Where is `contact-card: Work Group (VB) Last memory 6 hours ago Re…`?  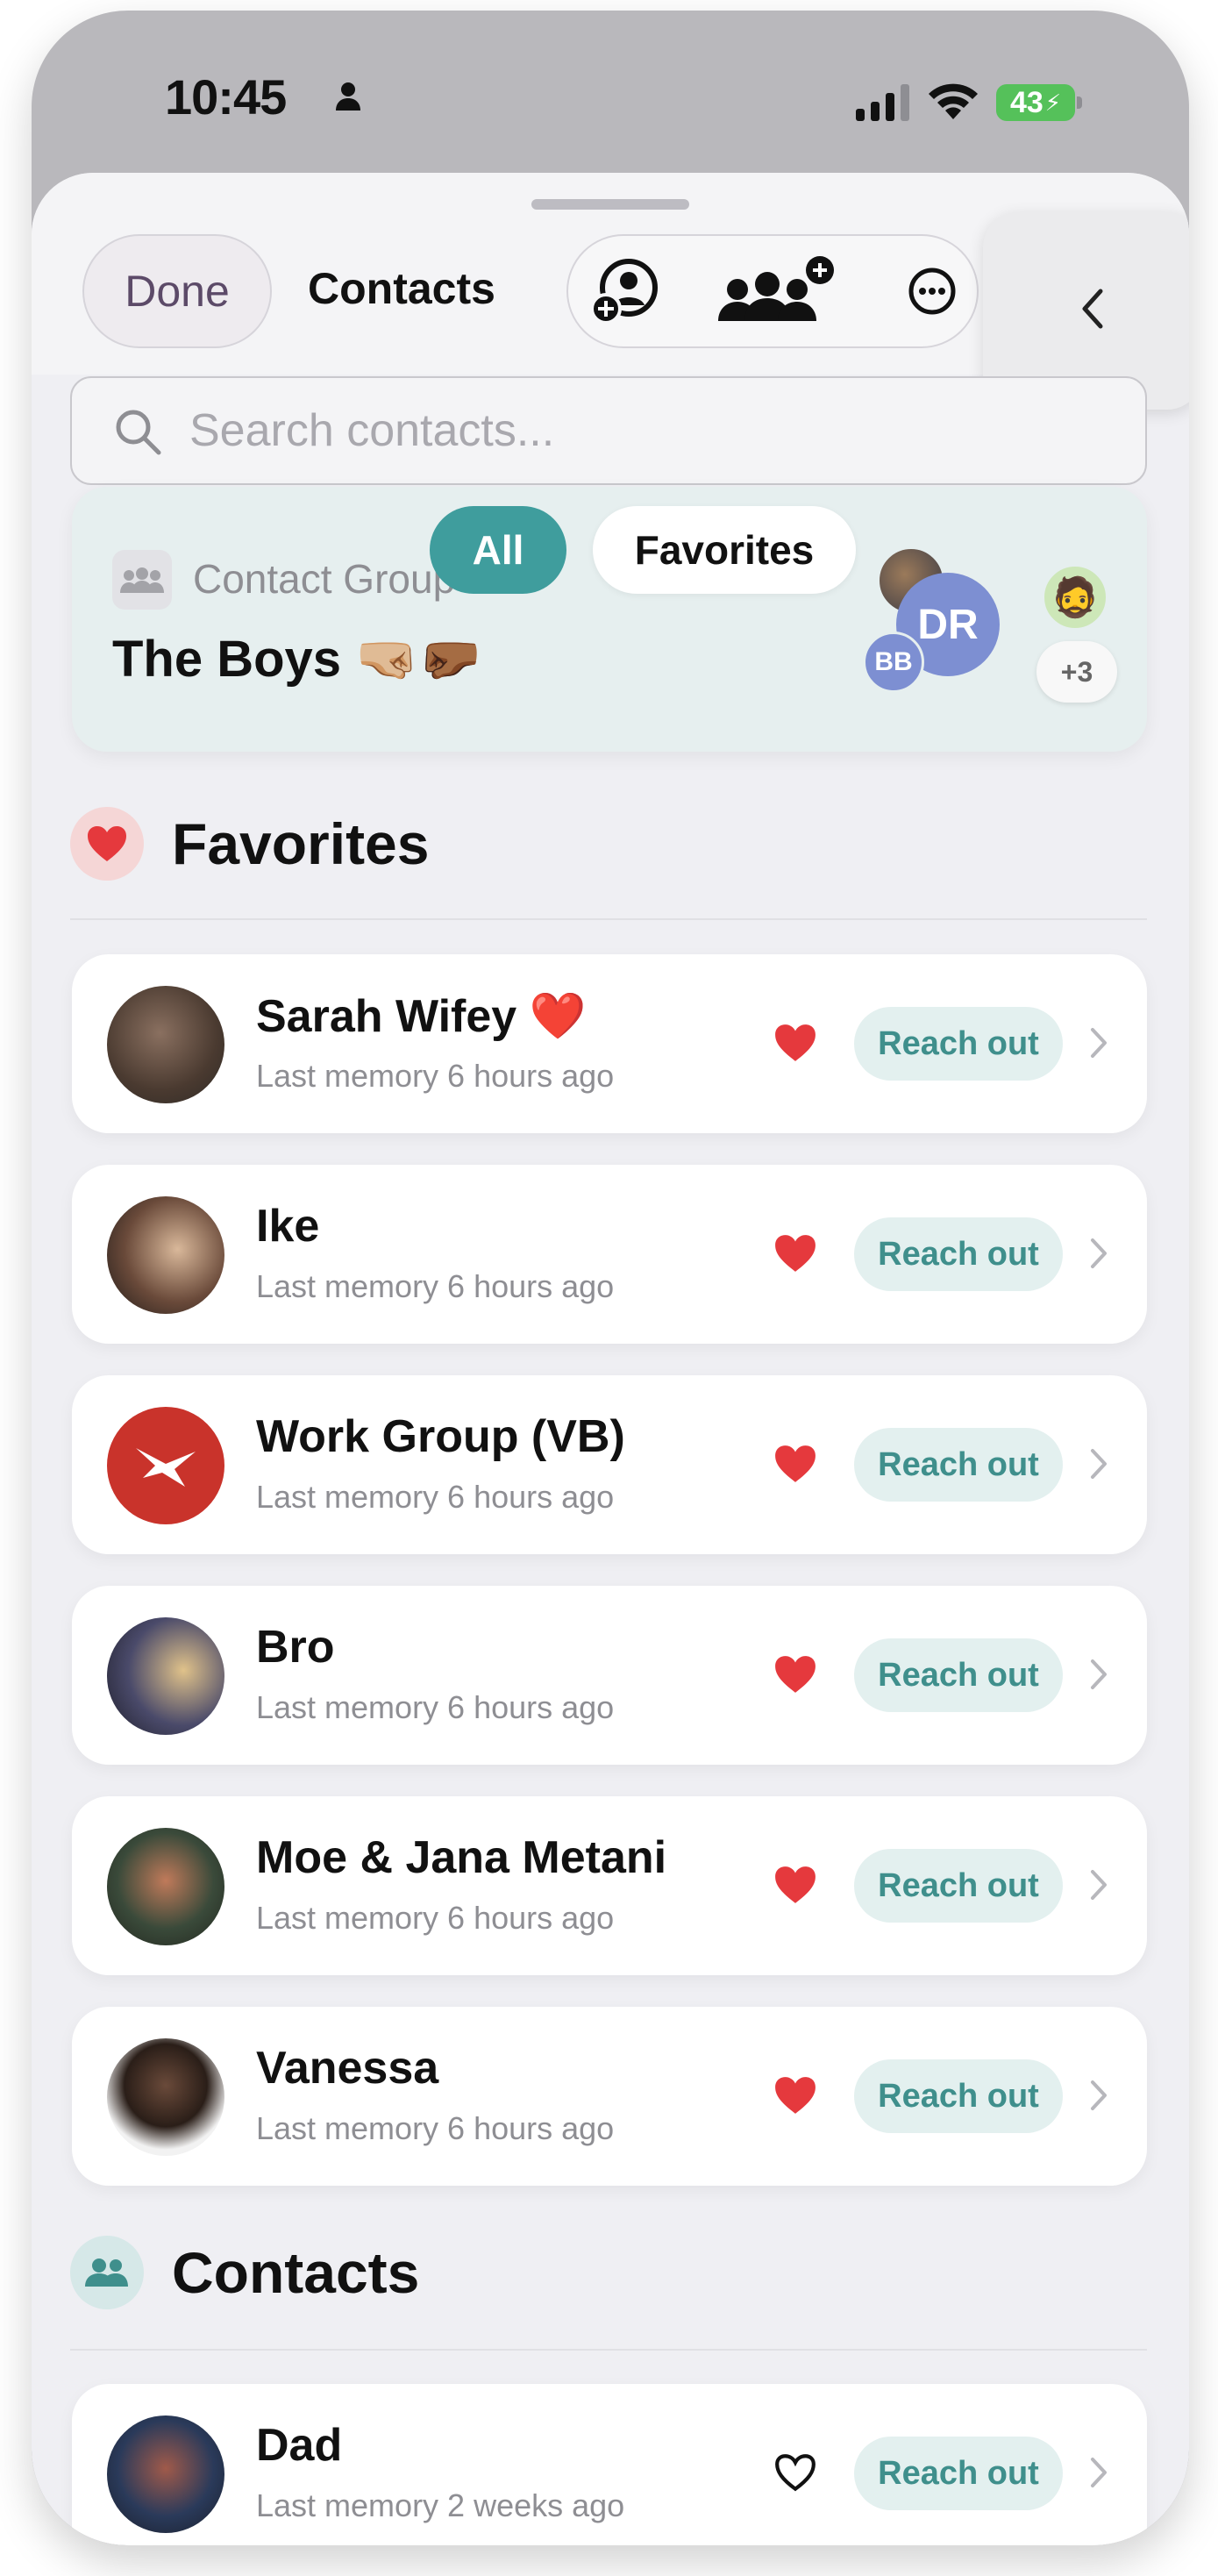 contact-card: Work Group (VB) Last memory 6 hours ago Re… is located at coordinates (610, 1465).